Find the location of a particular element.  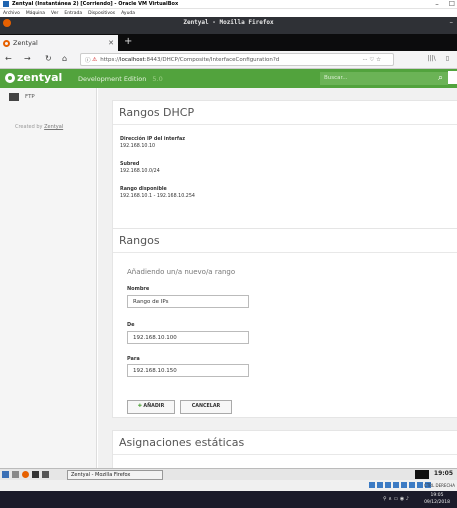

forward-icon: → is located at coordinates (27, 58).